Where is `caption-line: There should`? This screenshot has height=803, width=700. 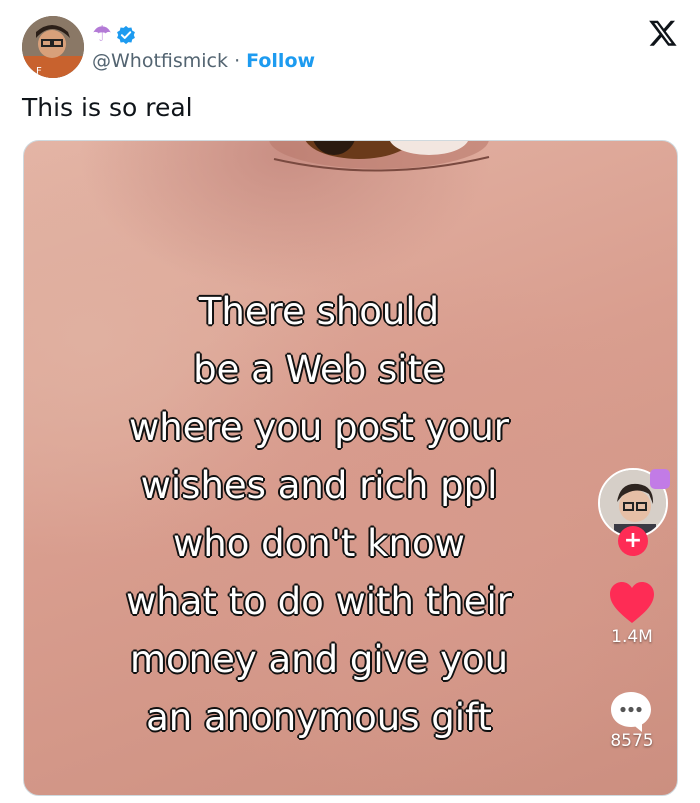 caption-line: There should is located at coordinates (319, 311).